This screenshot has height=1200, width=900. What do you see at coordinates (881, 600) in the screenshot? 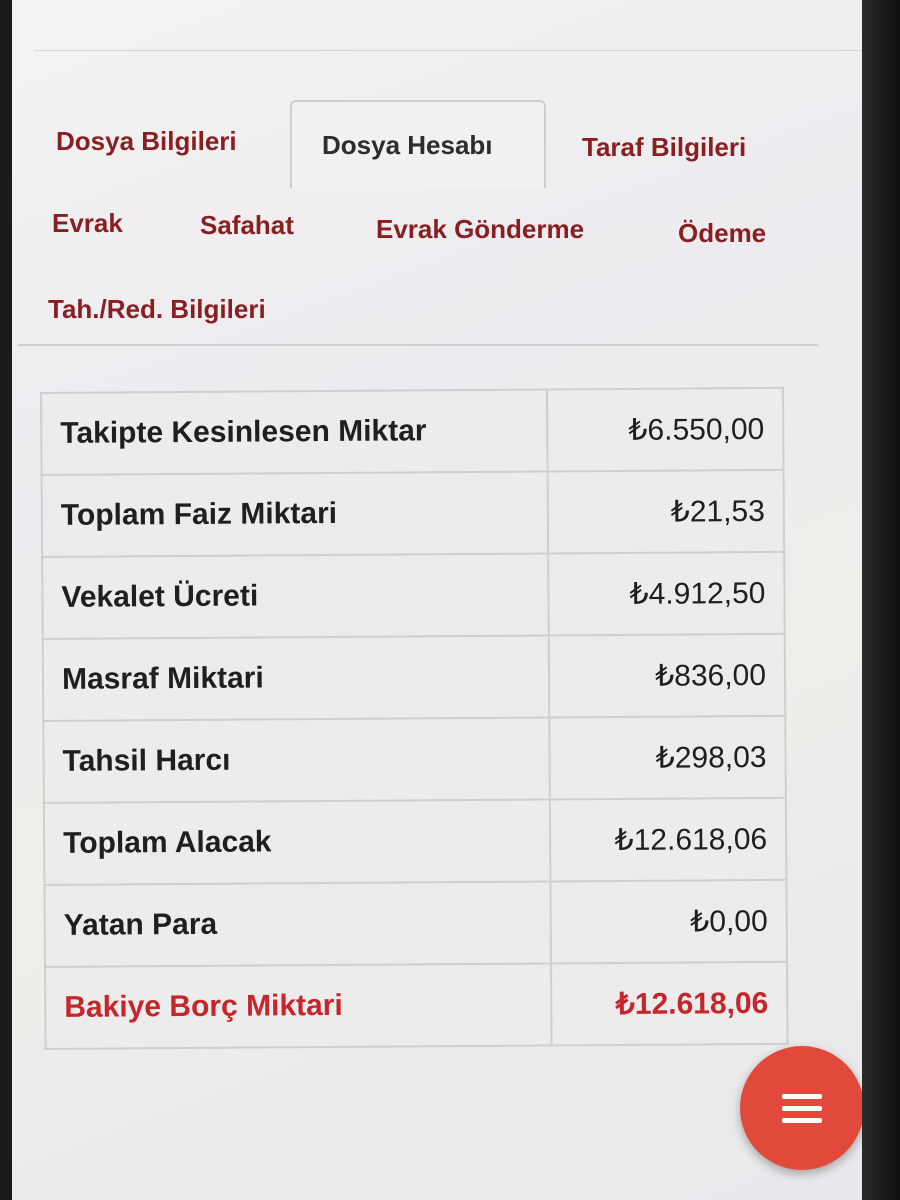
I see `device-bezel` at bounding box center [881, 600].